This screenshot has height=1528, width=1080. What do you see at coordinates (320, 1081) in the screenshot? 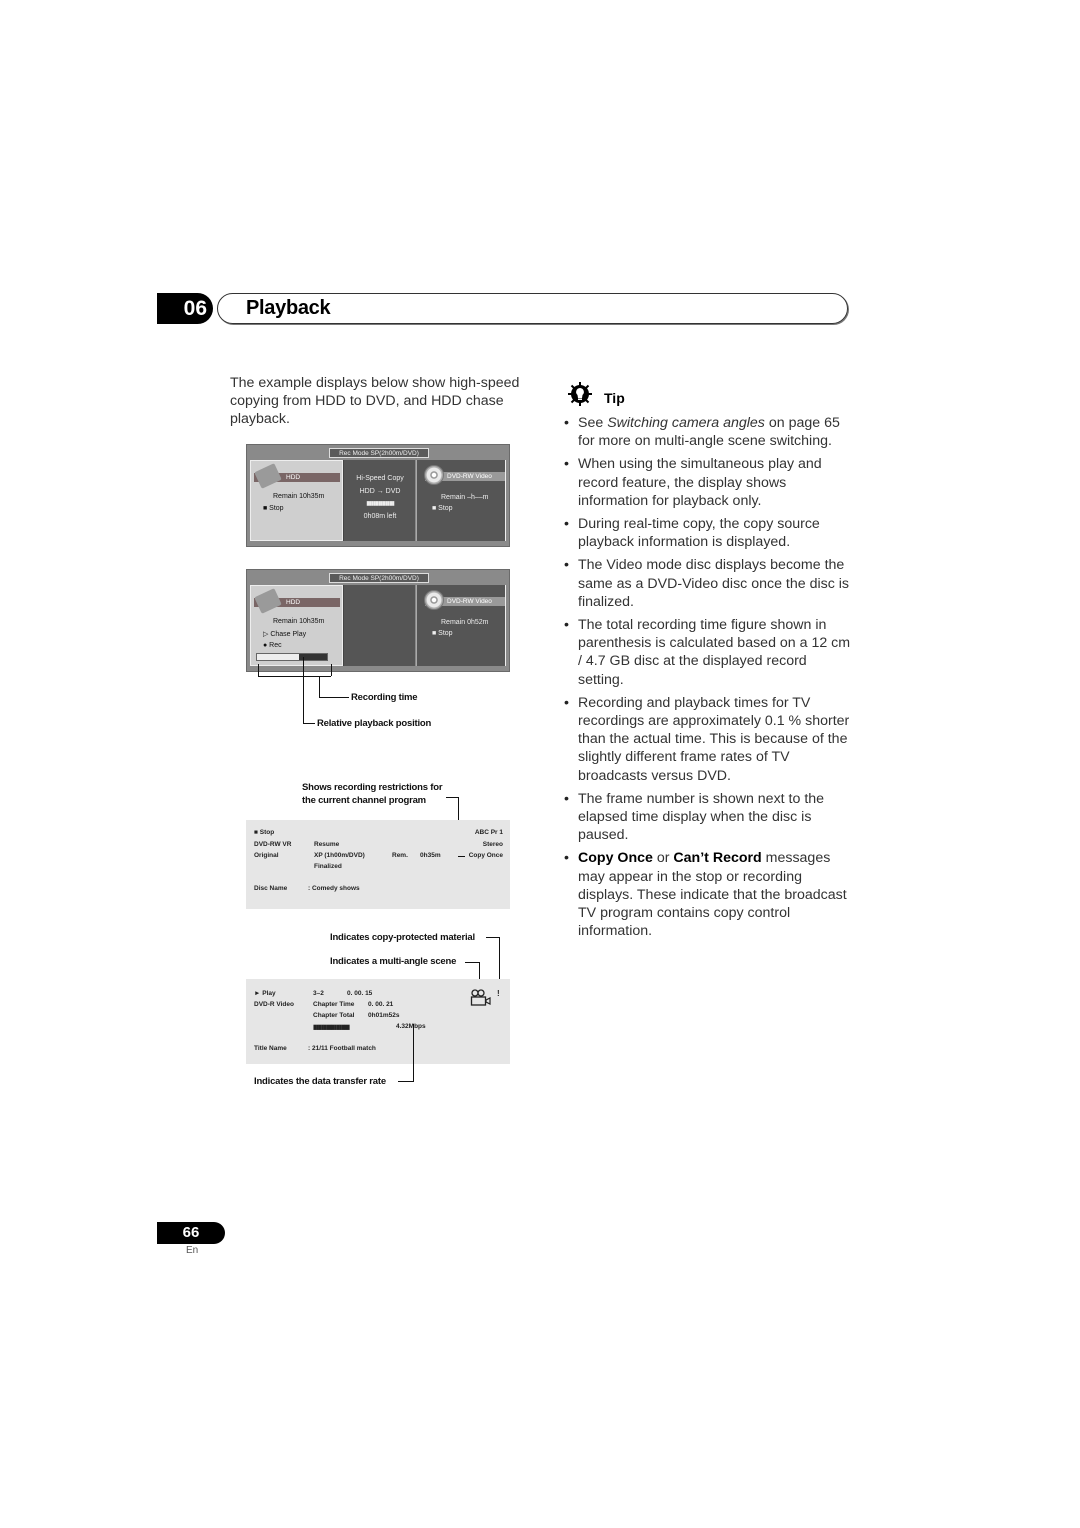
I see `callout-transfer-rate: Indicates the data transfer rate` at bounding box center [320, 1081].